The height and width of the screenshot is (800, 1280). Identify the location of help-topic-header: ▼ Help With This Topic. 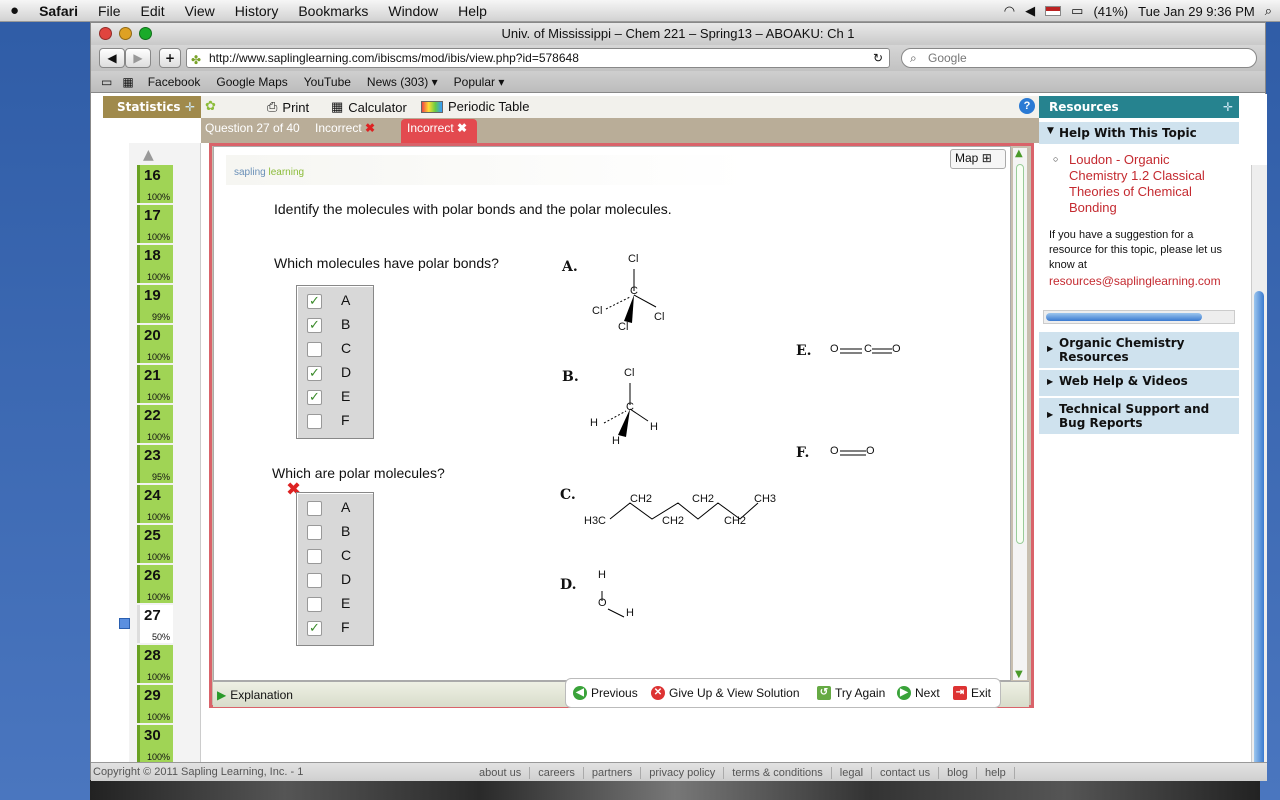
(1139, 133).